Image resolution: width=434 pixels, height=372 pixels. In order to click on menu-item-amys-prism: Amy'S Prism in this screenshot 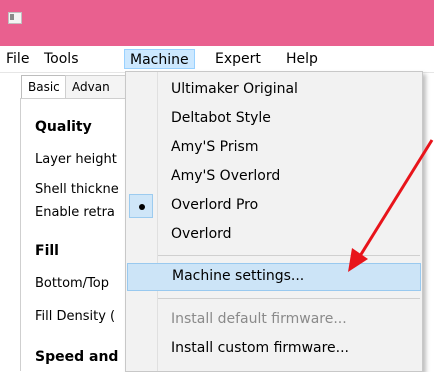, I will do `click(273, 148)`.